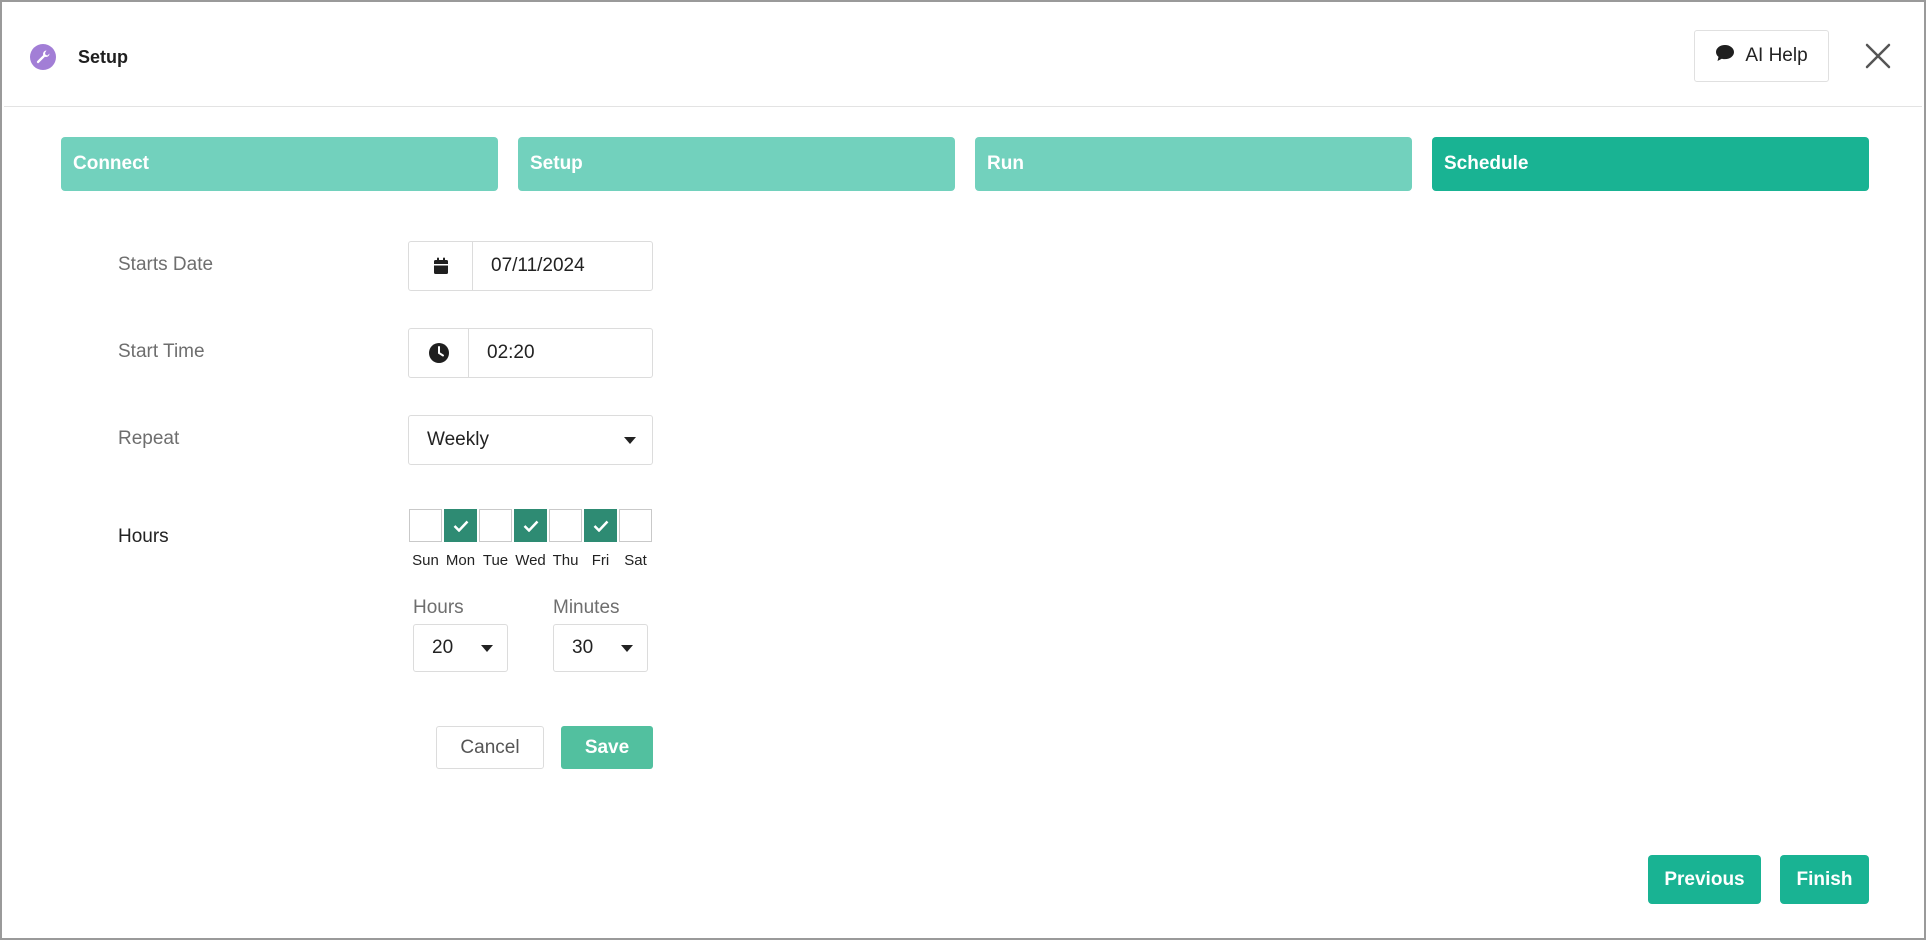 The image size is (1926, 940). I want to click on start-date-field: 07/11/2024, so click(530, 266).